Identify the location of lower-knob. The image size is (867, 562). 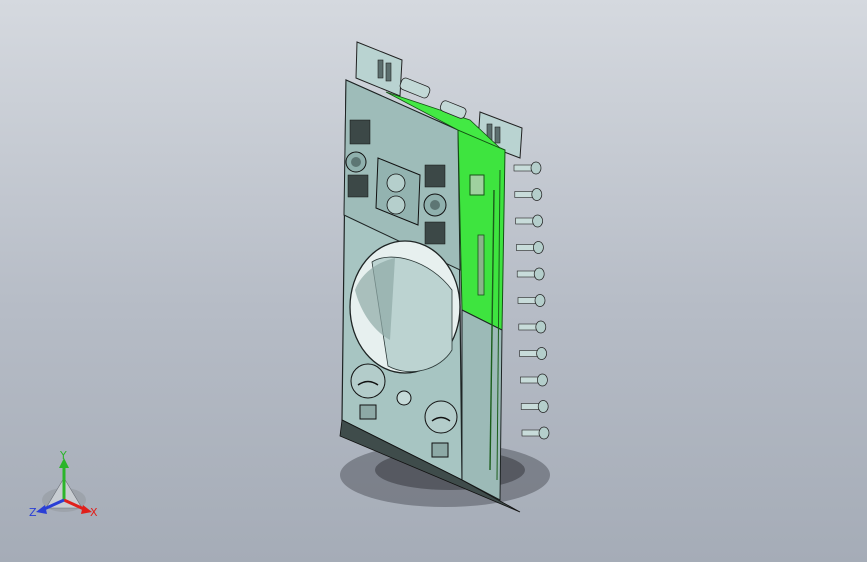
(404, 398).